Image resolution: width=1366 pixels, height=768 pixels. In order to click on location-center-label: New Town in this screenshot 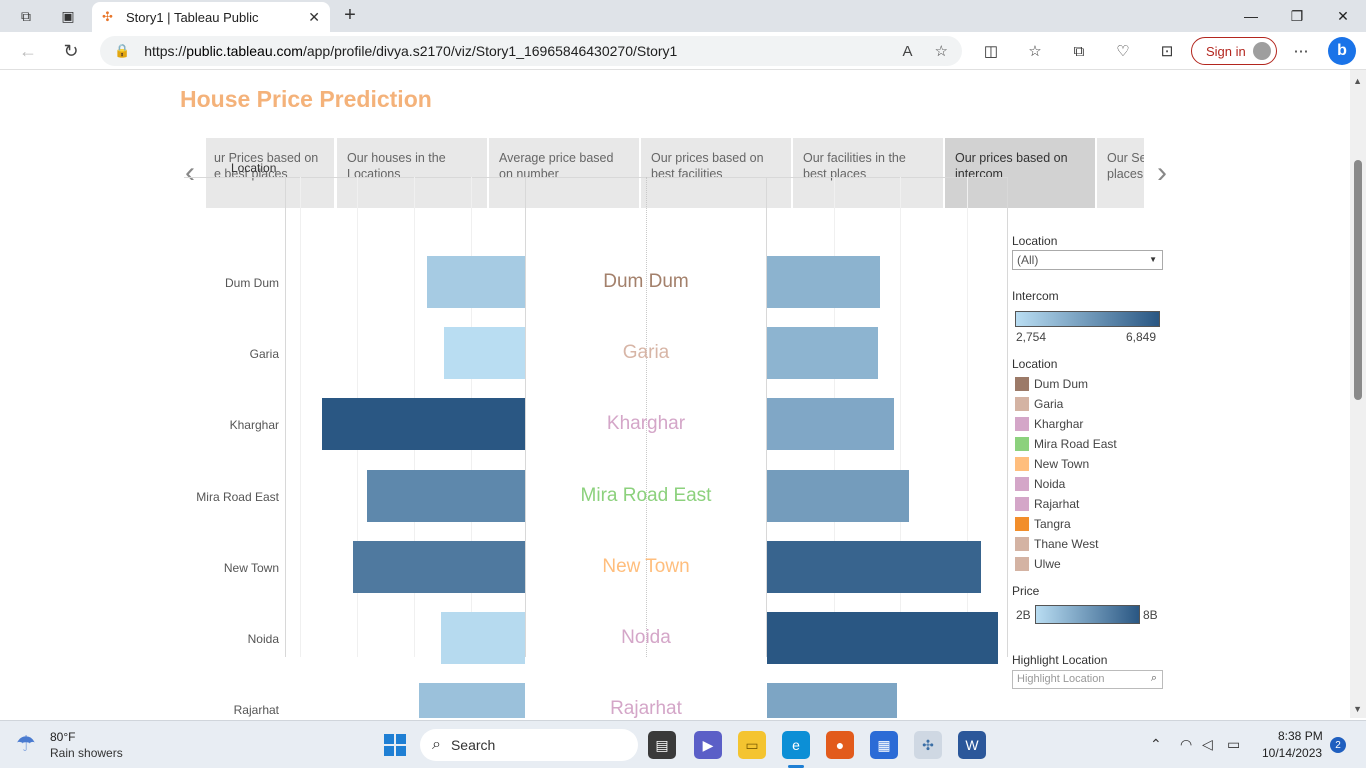, I will do `click(646, 567)`.